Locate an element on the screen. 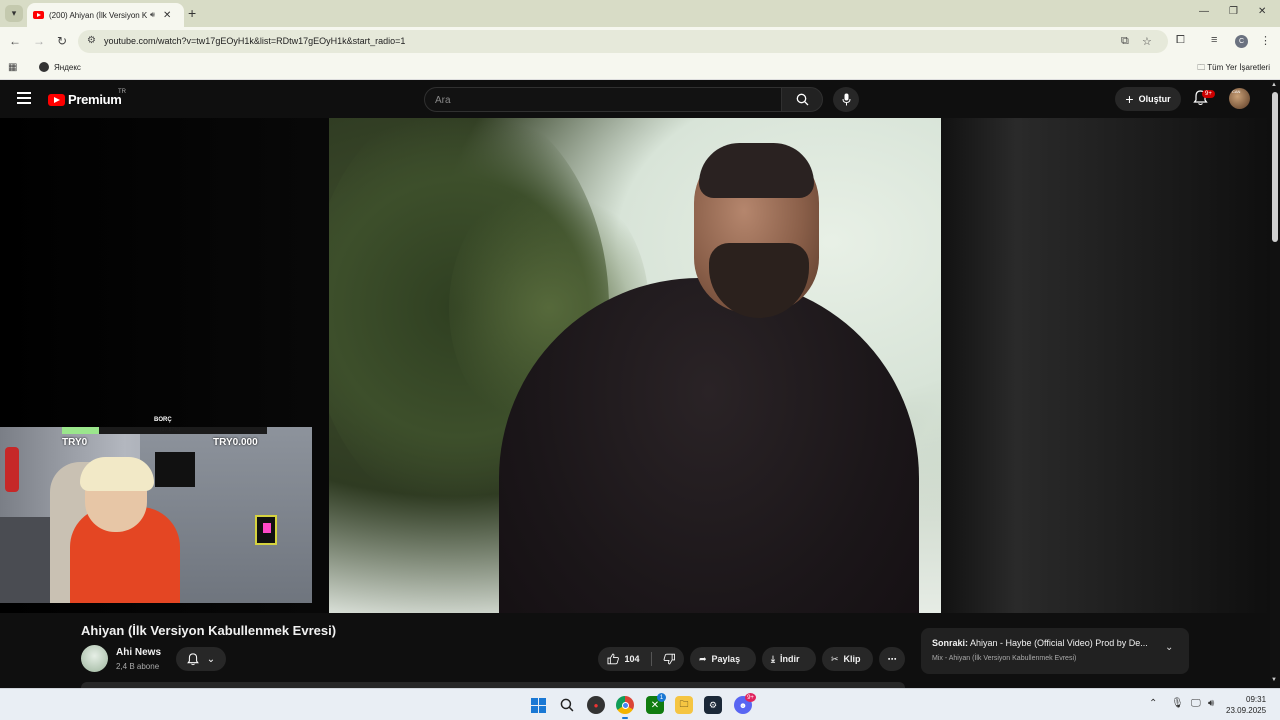 This screenshot has width=1280, height=720. tab-search-button: ▾ is located at coordinates (14, 13).